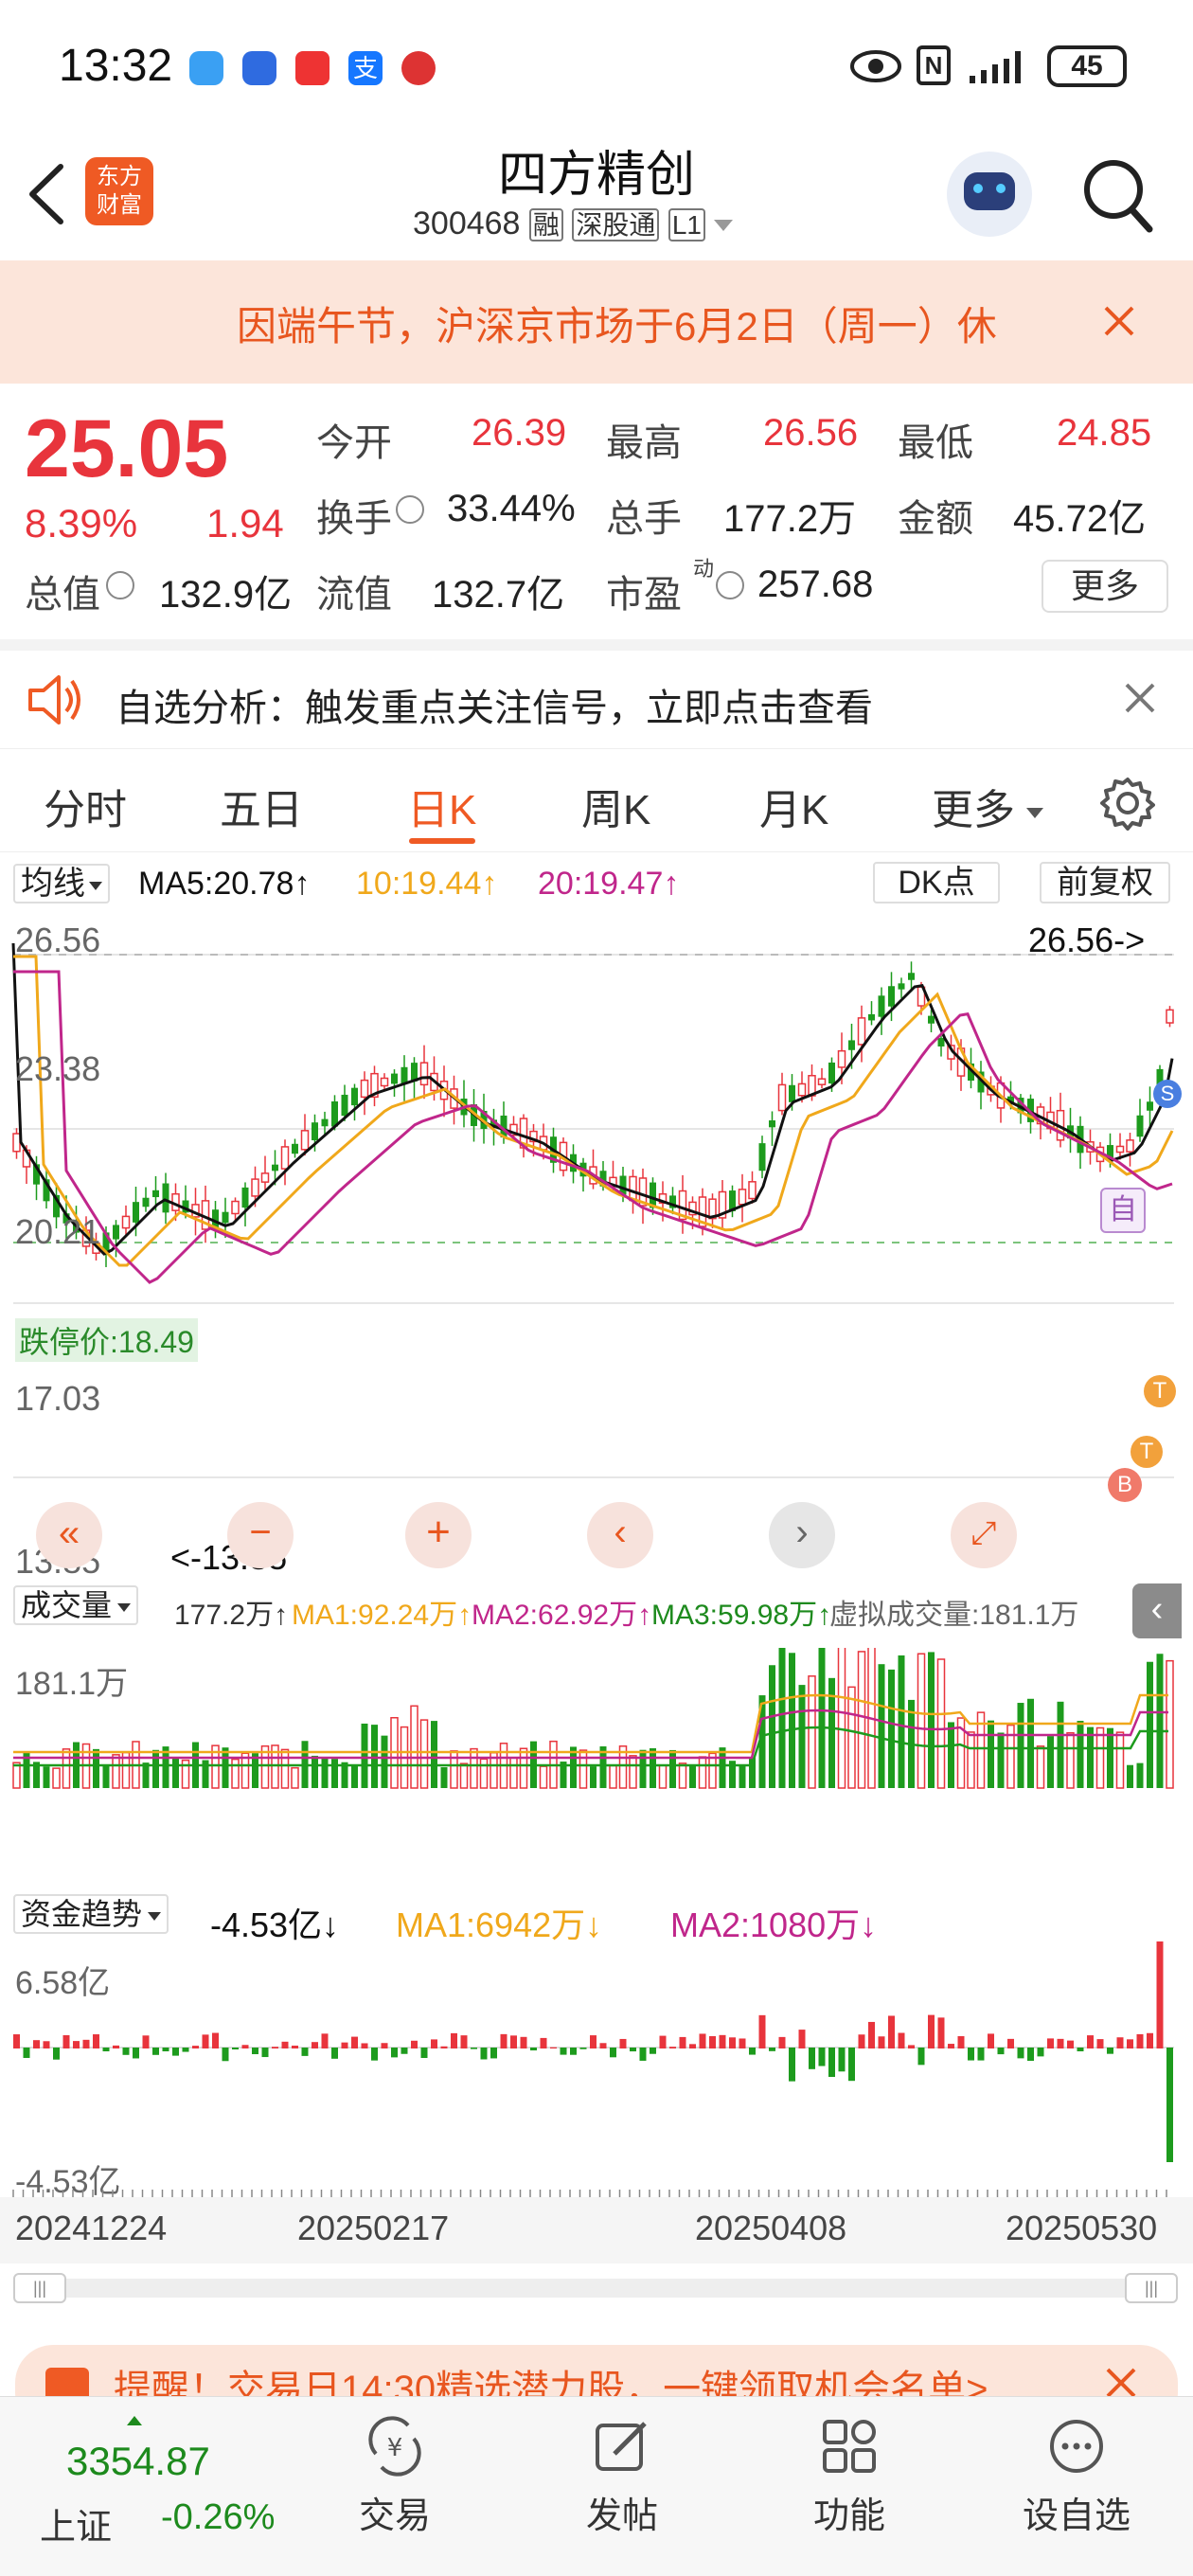 The image size is (1193, 2576). Describe the element at coordinates (45, 194) in the screenshot. I see `back-arrow-icon` at that location.